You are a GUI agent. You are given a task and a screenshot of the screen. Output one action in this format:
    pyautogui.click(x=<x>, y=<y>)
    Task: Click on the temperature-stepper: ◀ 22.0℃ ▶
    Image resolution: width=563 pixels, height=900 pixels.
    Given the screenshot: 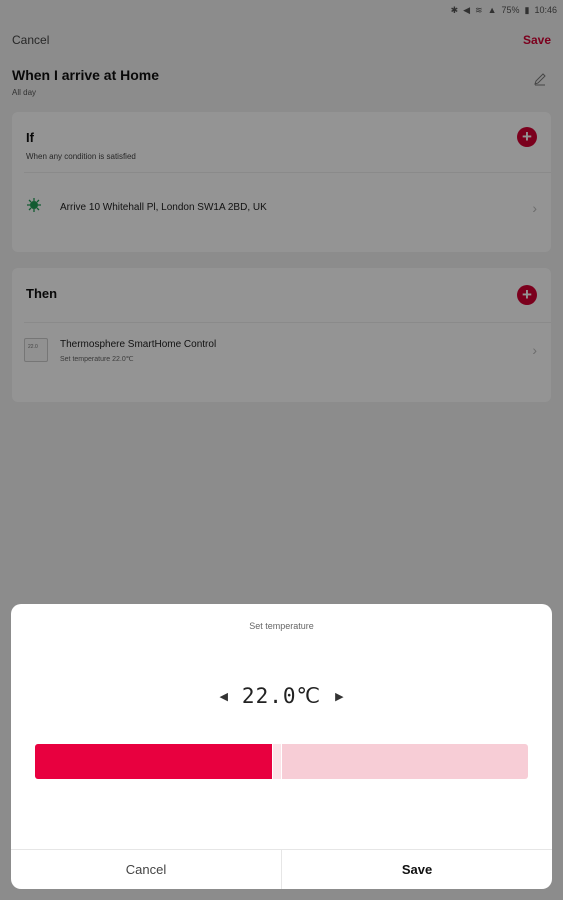 What is the action you would take?
    pyautogui.click(x=281, y=696)
    